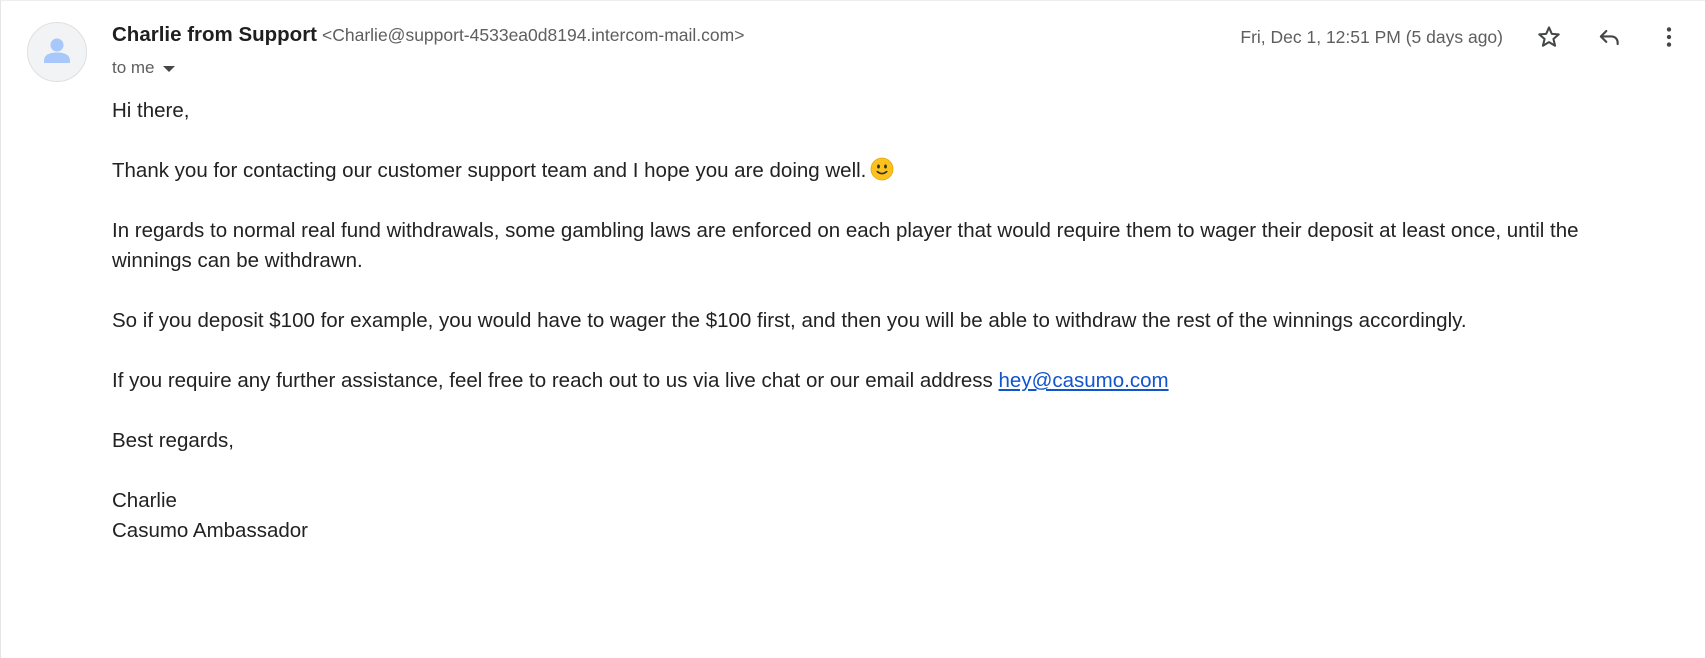  Describe the element at coordinates (1084, 380) in the screenshot. I see `support-email-link: hey@casumo.com` at that location.